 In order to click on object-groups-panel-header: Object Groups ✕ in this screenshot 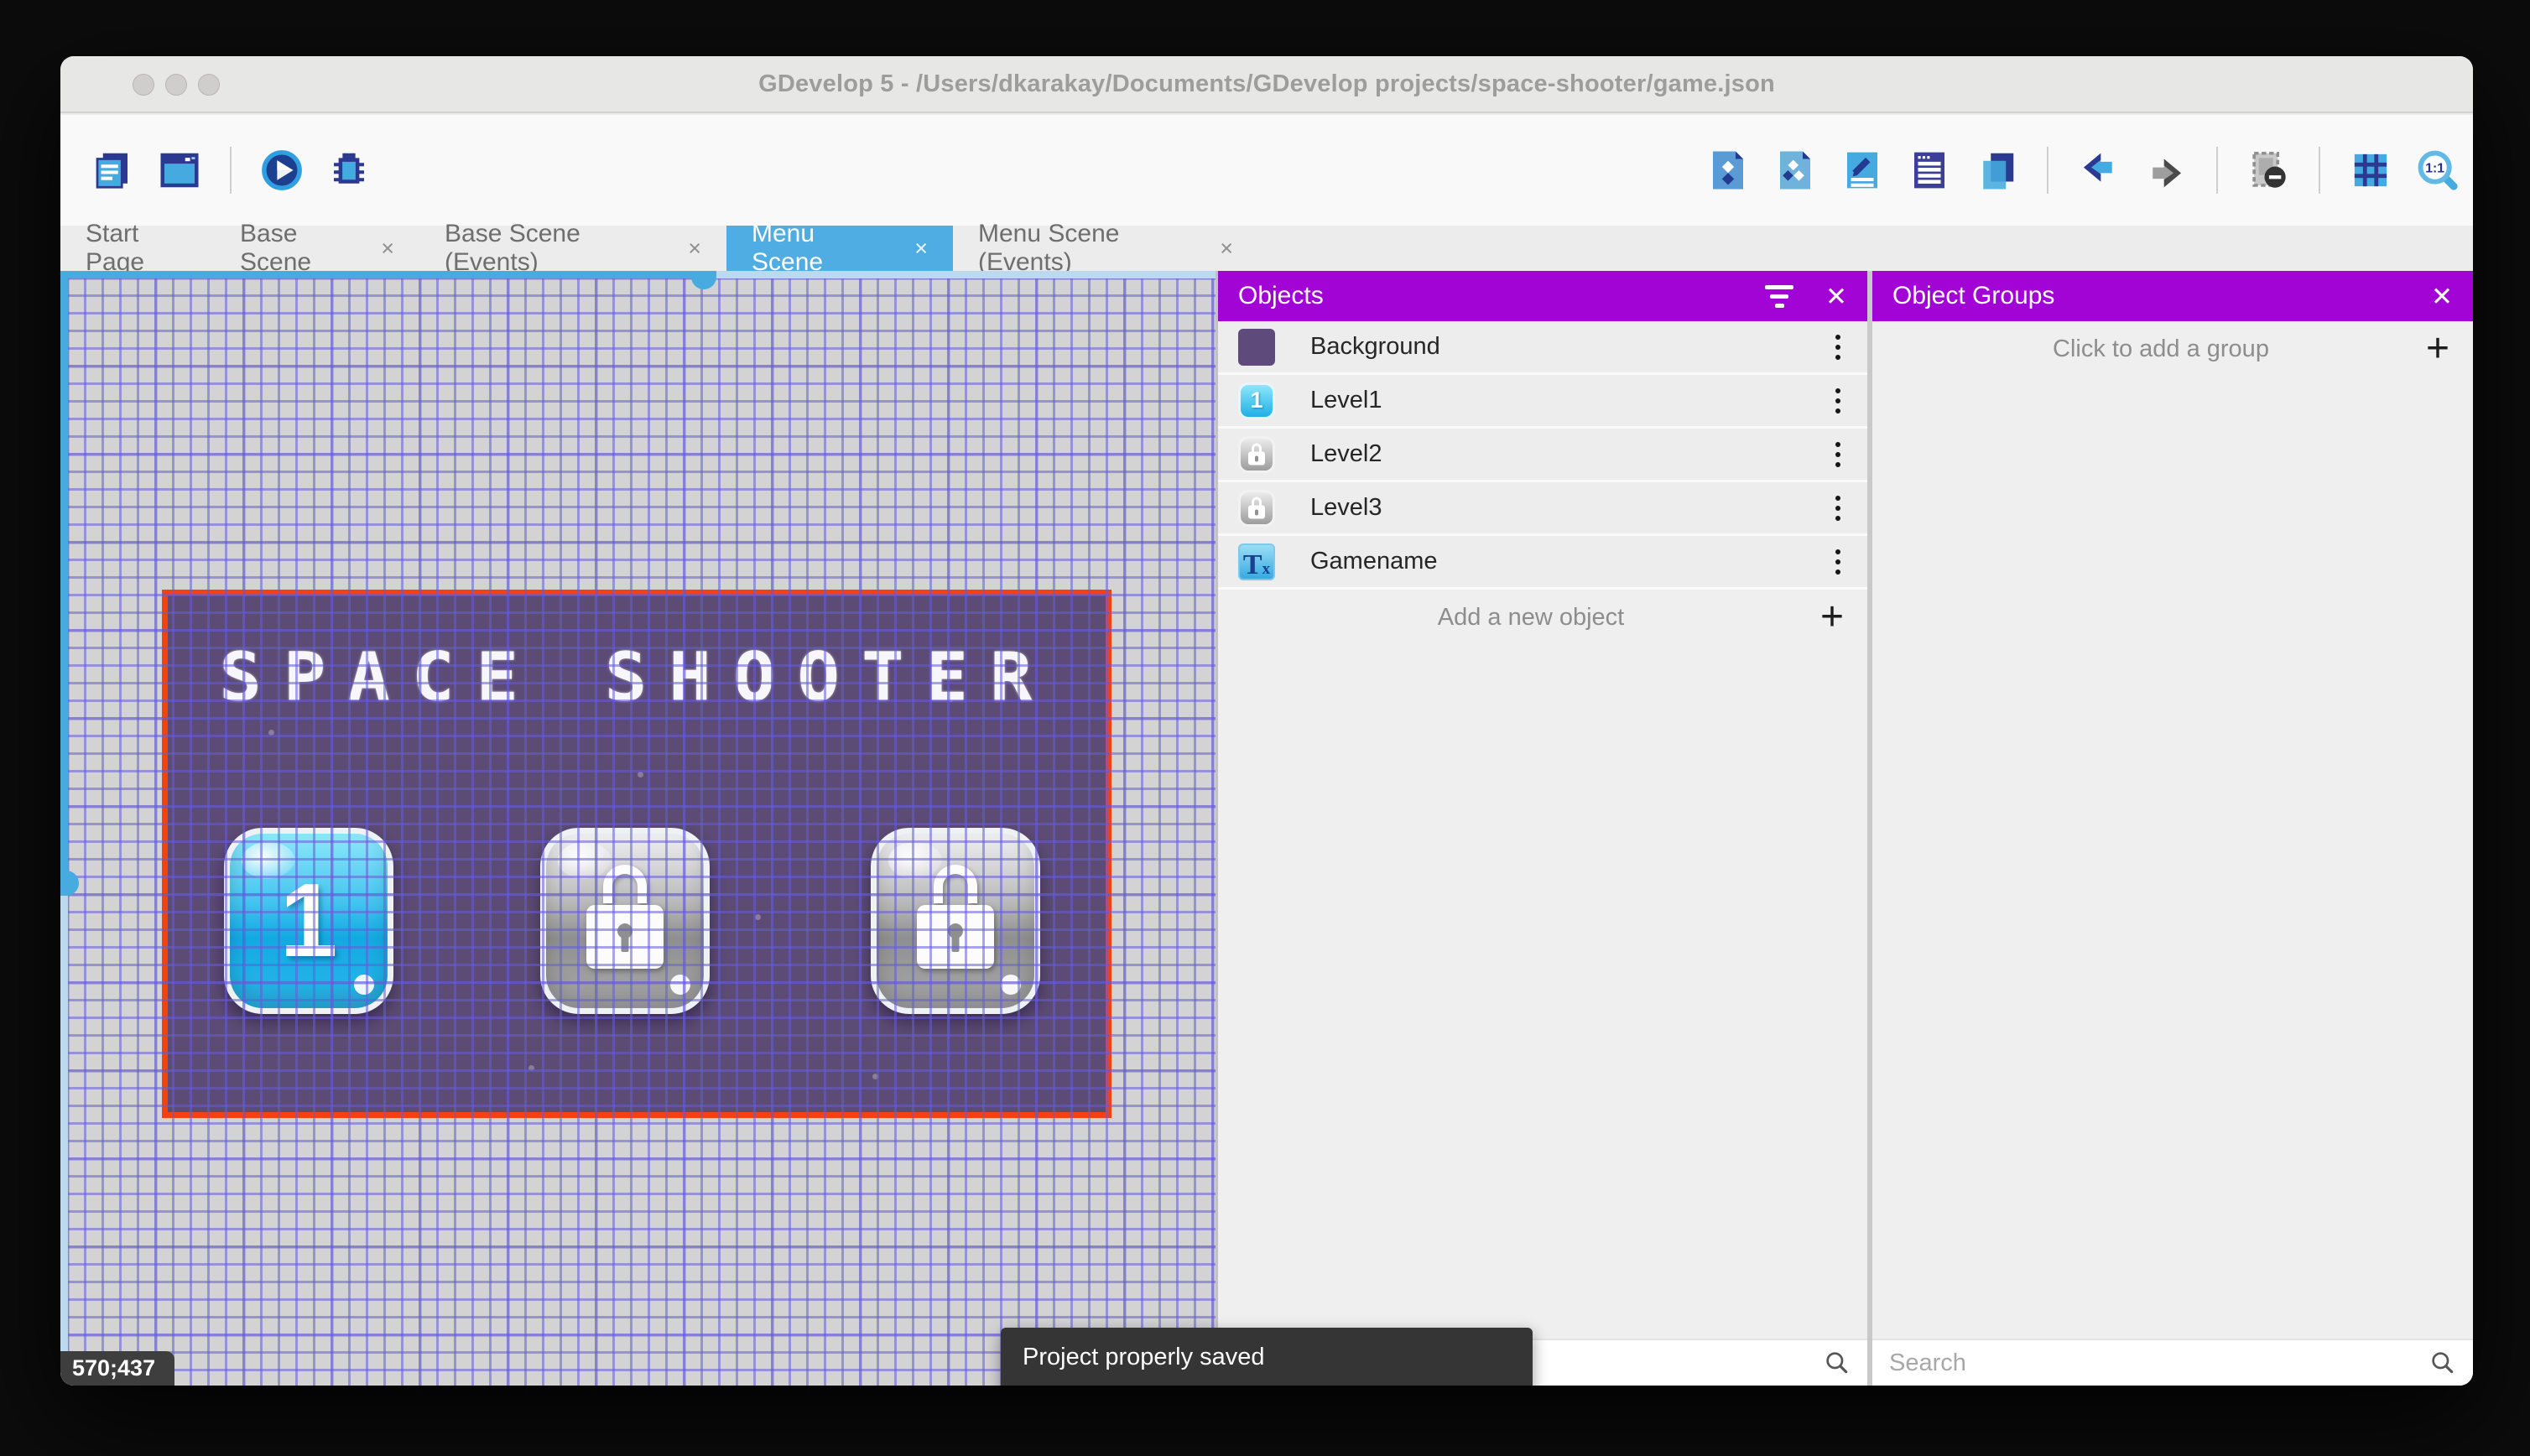, I will do `click(2172, 296)`.